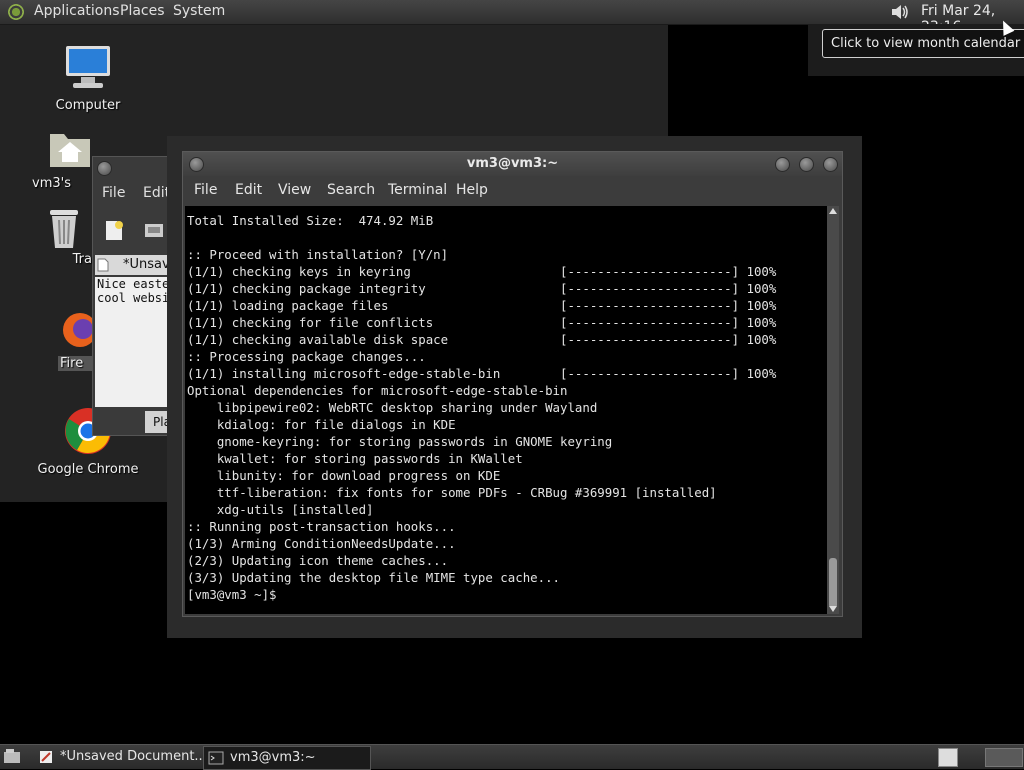 The image size is (1024, 770). Describe the element at coordinates (154, 230) in the screenshot. I see `open-file-icon` at that location.